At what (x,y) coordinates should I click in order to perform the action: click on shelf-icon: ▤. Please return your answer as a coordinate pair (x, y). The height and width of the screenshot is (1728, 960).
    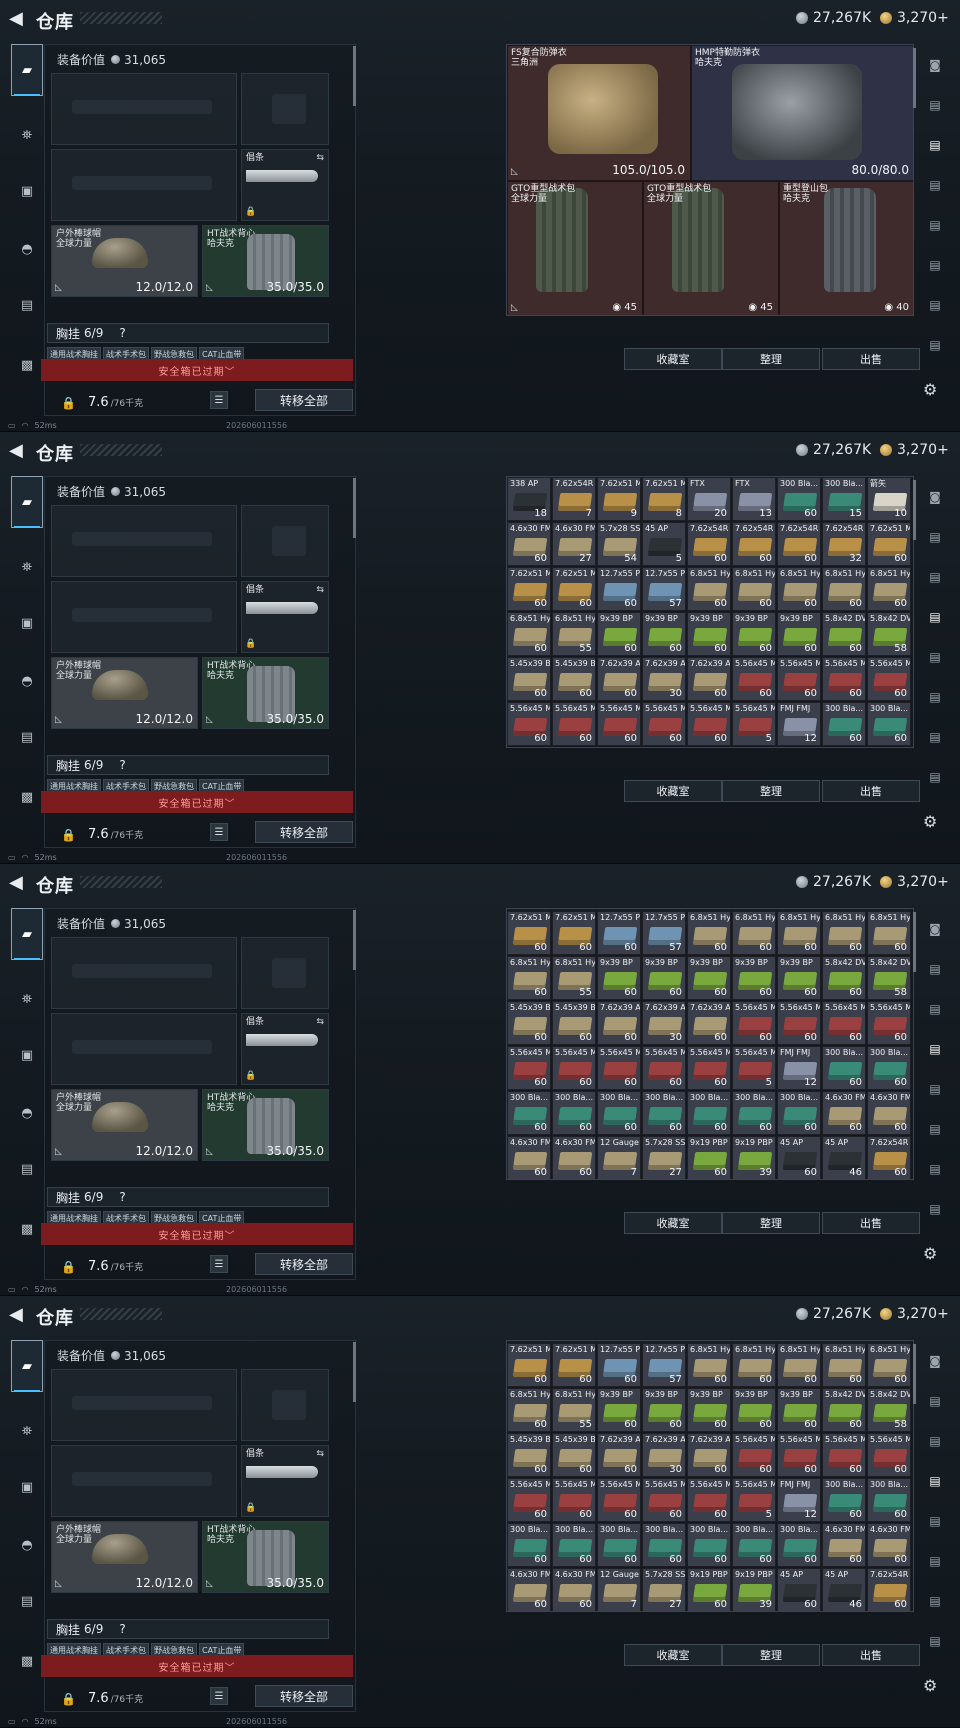
    Looking at the image, I should click on (935, 1049).